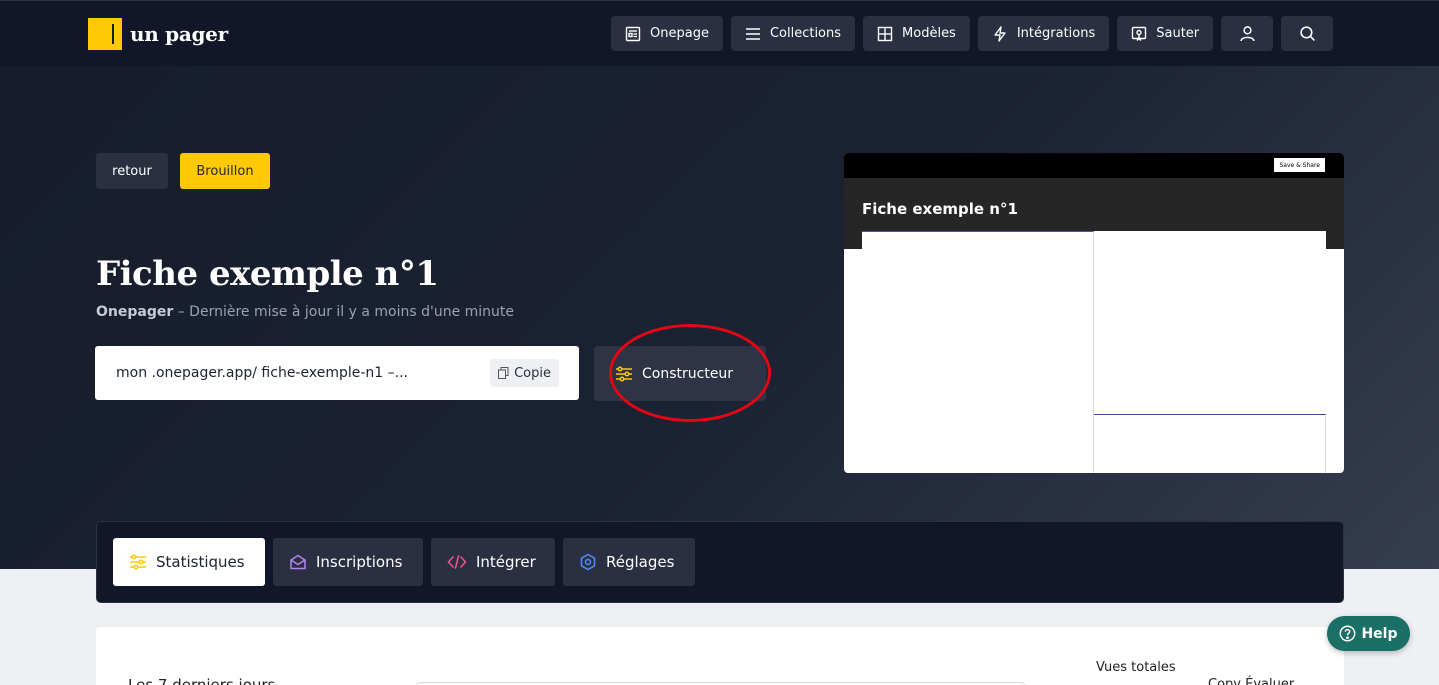 This screenshot has height=685, width=1439. Describe the element at coordinates (135, 312) in the screenshot. I see `page-type: Onepager` at that location.